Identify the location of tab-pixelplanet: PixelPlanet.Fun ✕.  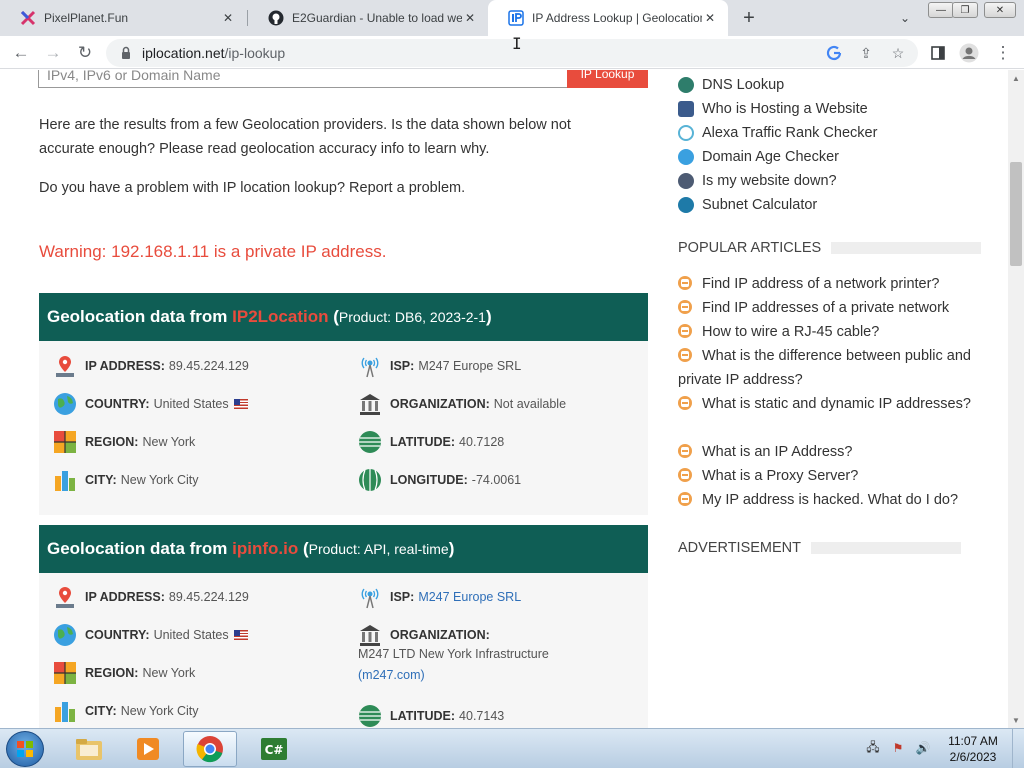
(123, 18).